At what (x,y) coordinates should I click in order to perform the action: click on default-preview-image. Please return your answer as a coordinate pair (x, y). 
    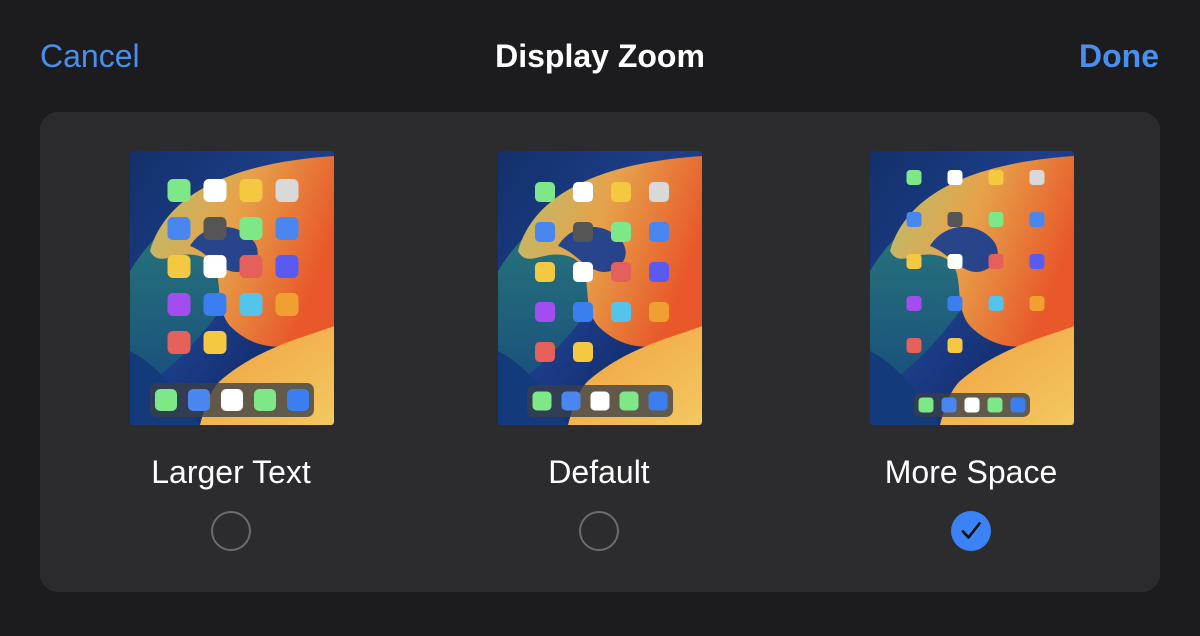
    Looking at the image, I should click on (600, 288).